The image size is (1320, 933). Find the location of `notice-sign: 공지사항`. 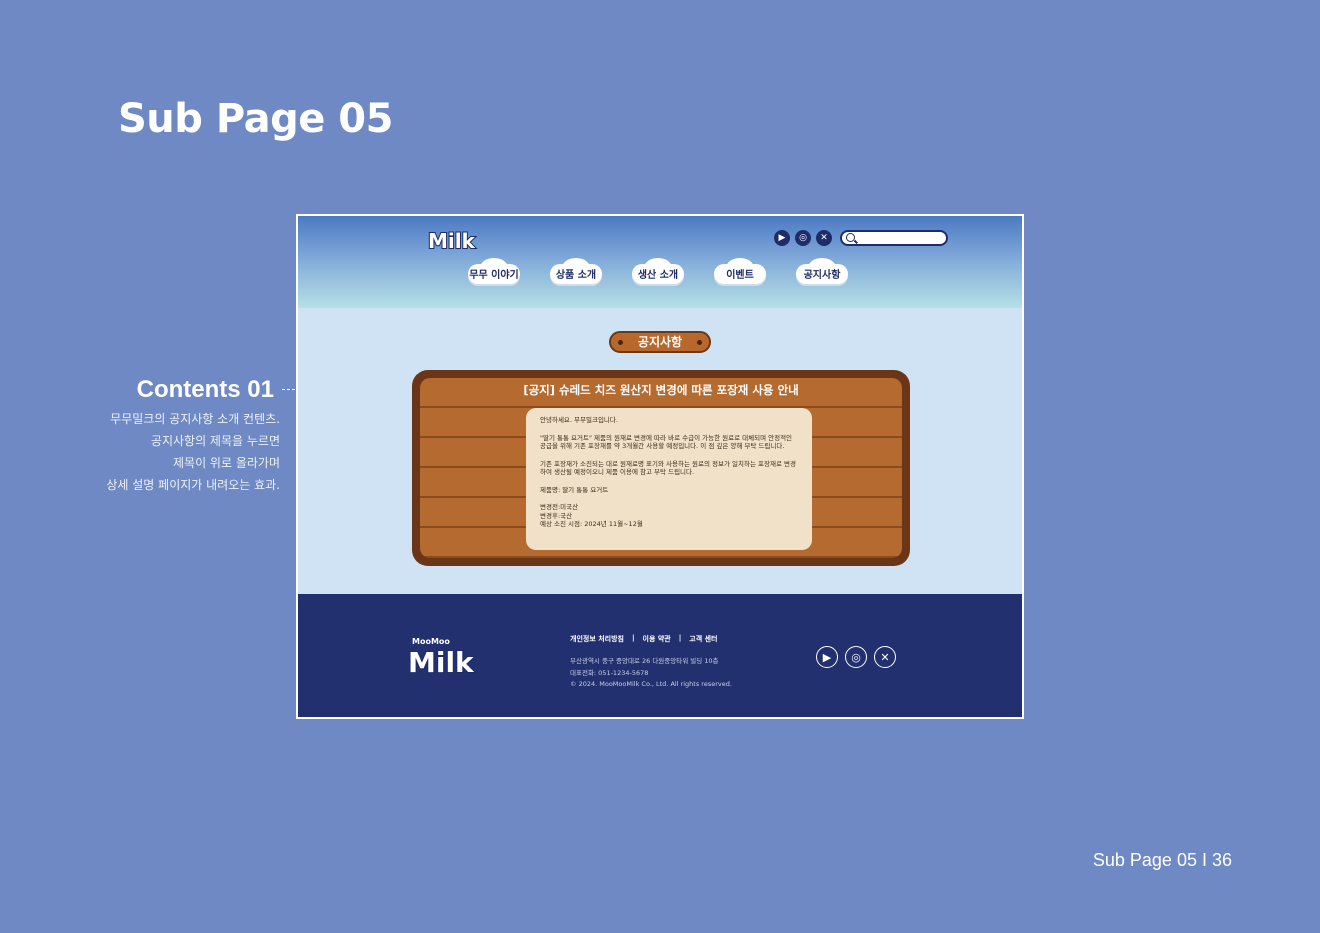

notice-sign: 공지사항 is located at coordinates (660, 342).